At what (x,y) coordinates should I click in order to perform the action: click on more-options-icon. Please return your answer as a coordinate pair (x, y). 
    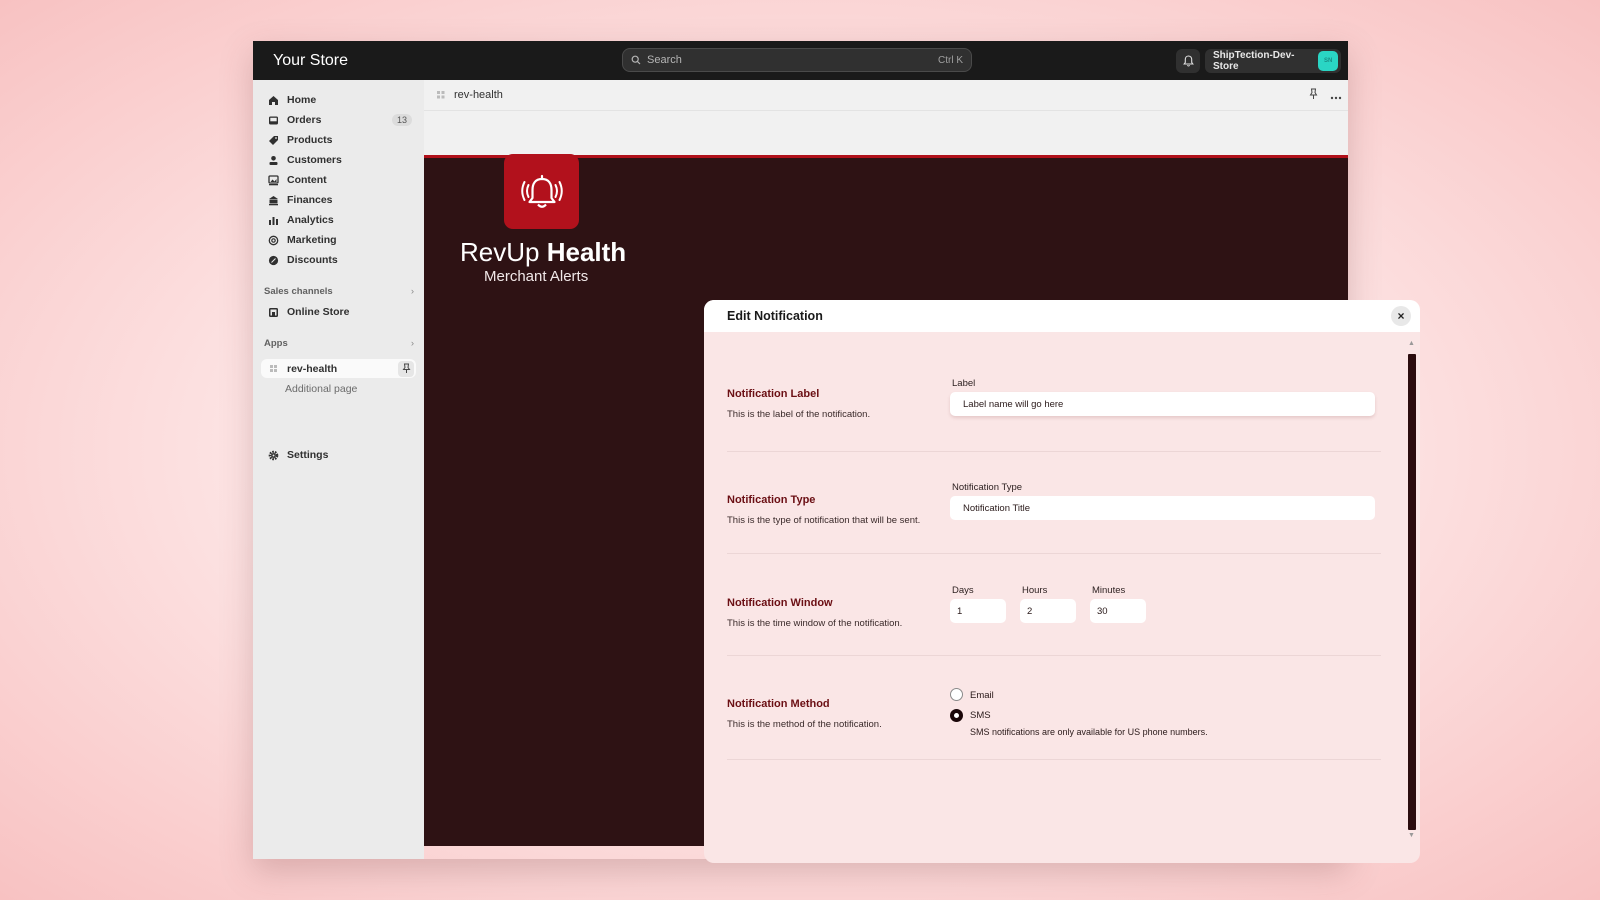
    Looking at the image, I should click on (1336, 96).